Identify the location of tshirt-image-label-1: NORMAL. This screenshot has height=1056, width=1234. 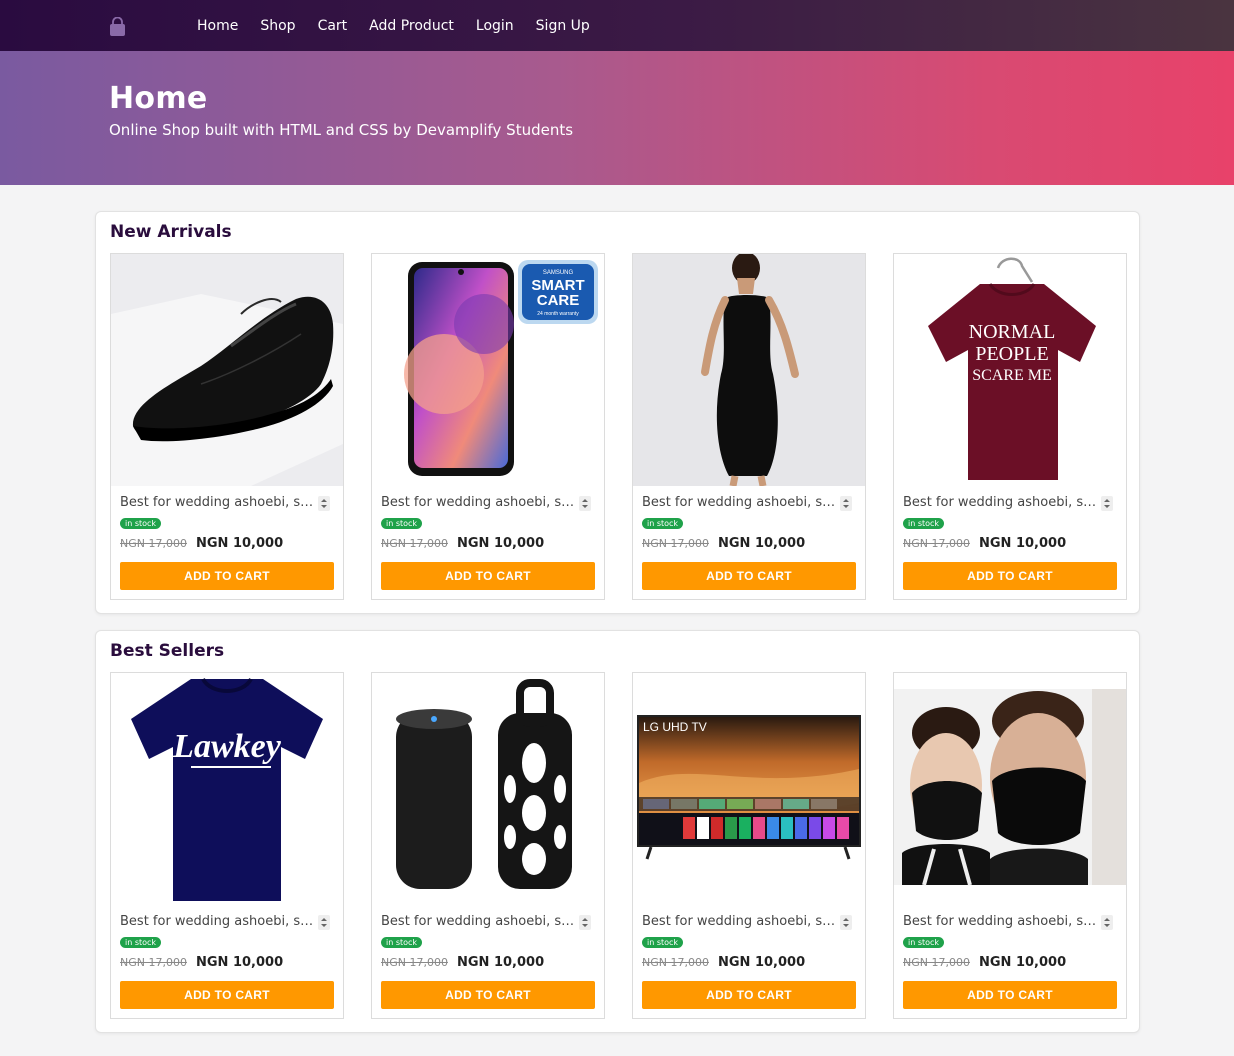
(1012, 332).